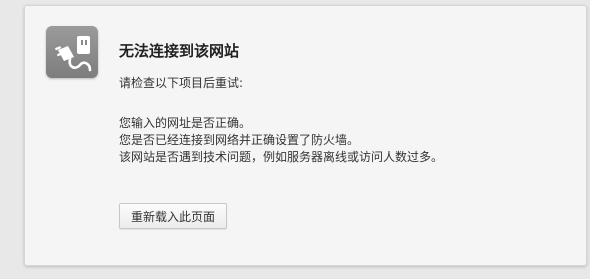 The image size is (590, 279). What do you see at coordinates (281, 157) in the screenshot?
I see `reason-item: 该网站是否遇到技术问题，例如服务器离线或访问人数过多。` at bounding box center [281, 157].